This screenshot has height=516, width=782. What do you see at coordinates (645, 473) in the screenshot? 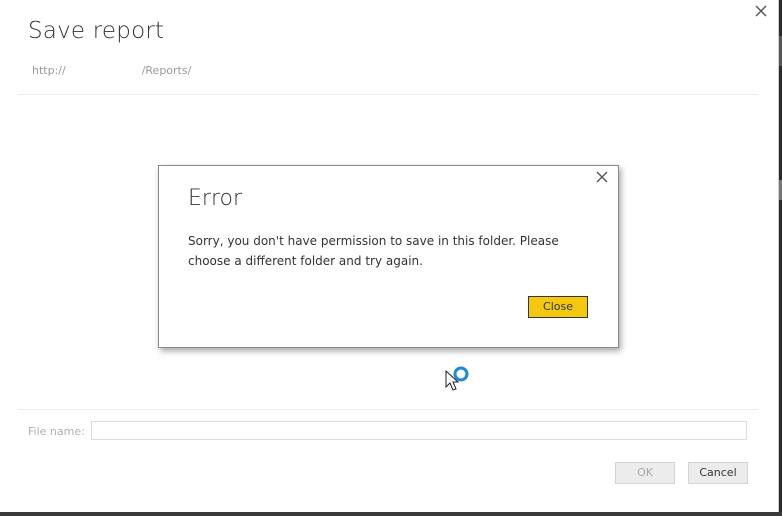
I see `ok-button: OK` at bounding box center [645, 473].